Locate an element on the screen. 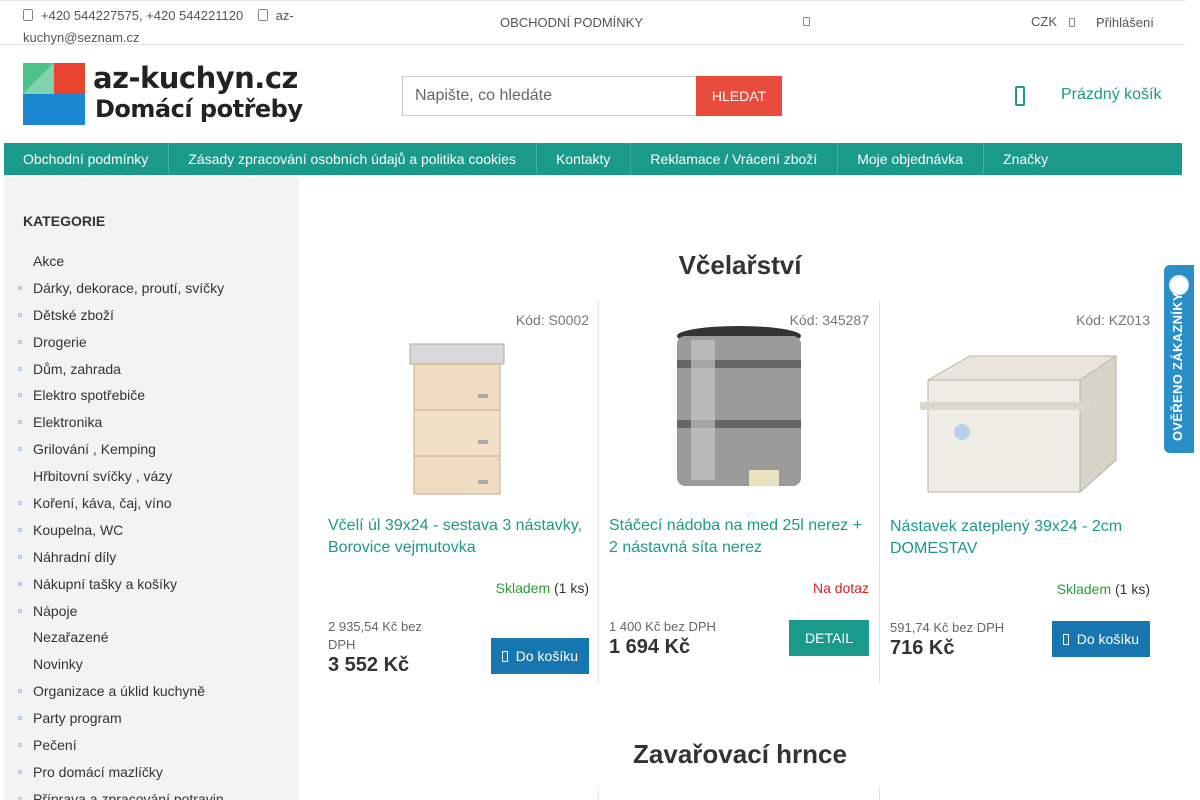 This screenshot has width=1200, height=800. category-item: Dům, zahrada is located at coordinates (151, 369).